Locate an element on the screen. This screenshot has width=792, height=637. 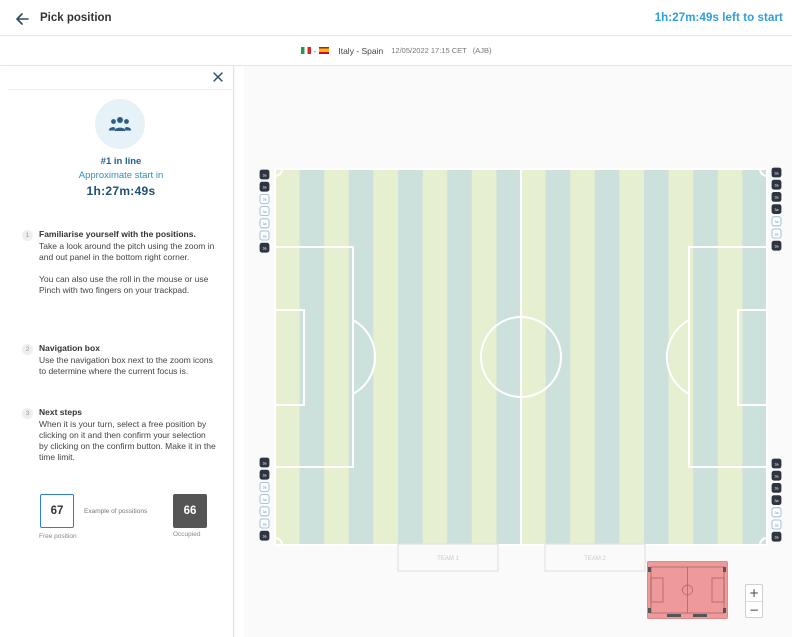
step-number: 1 is located at coordinates (27, 235).